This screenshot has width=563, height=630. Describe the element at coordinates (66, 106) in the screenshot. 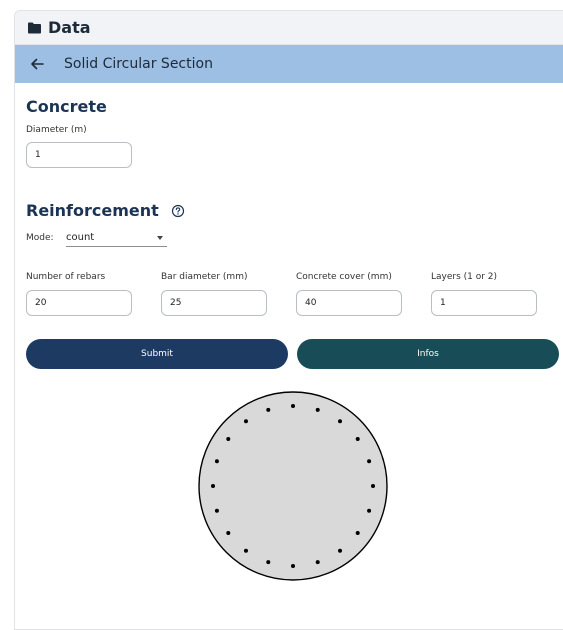

I see `concrete-heading: Concrete` at that location.